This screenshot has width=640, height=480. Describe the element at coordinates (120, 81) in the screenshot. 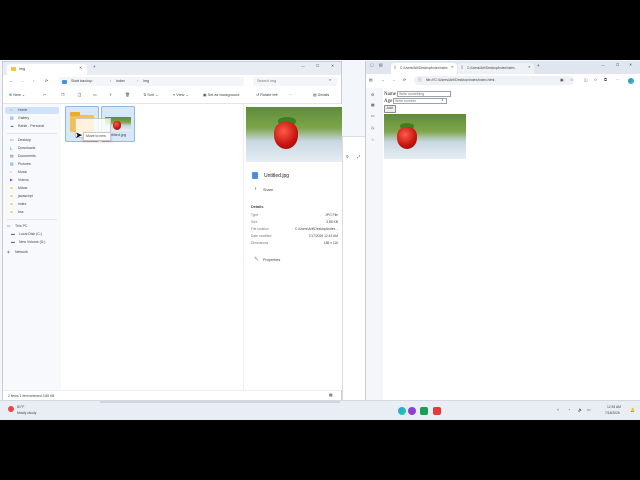

I see `breadcrumb-item-index: index` at that location.